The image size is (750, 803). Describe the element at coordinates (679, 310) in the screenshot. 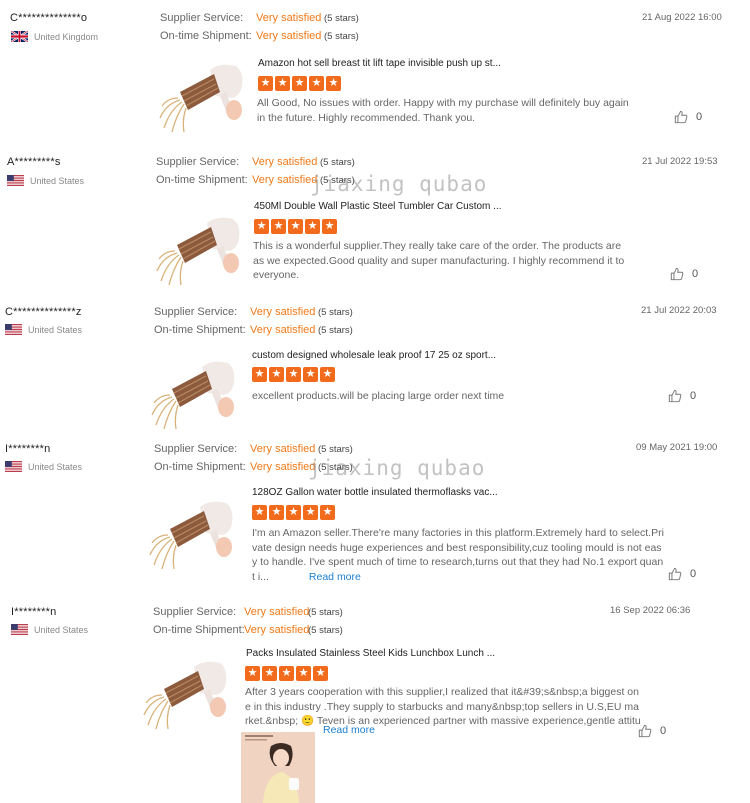

I see `review-date: 21 Jul 2022 20:03` at that location.